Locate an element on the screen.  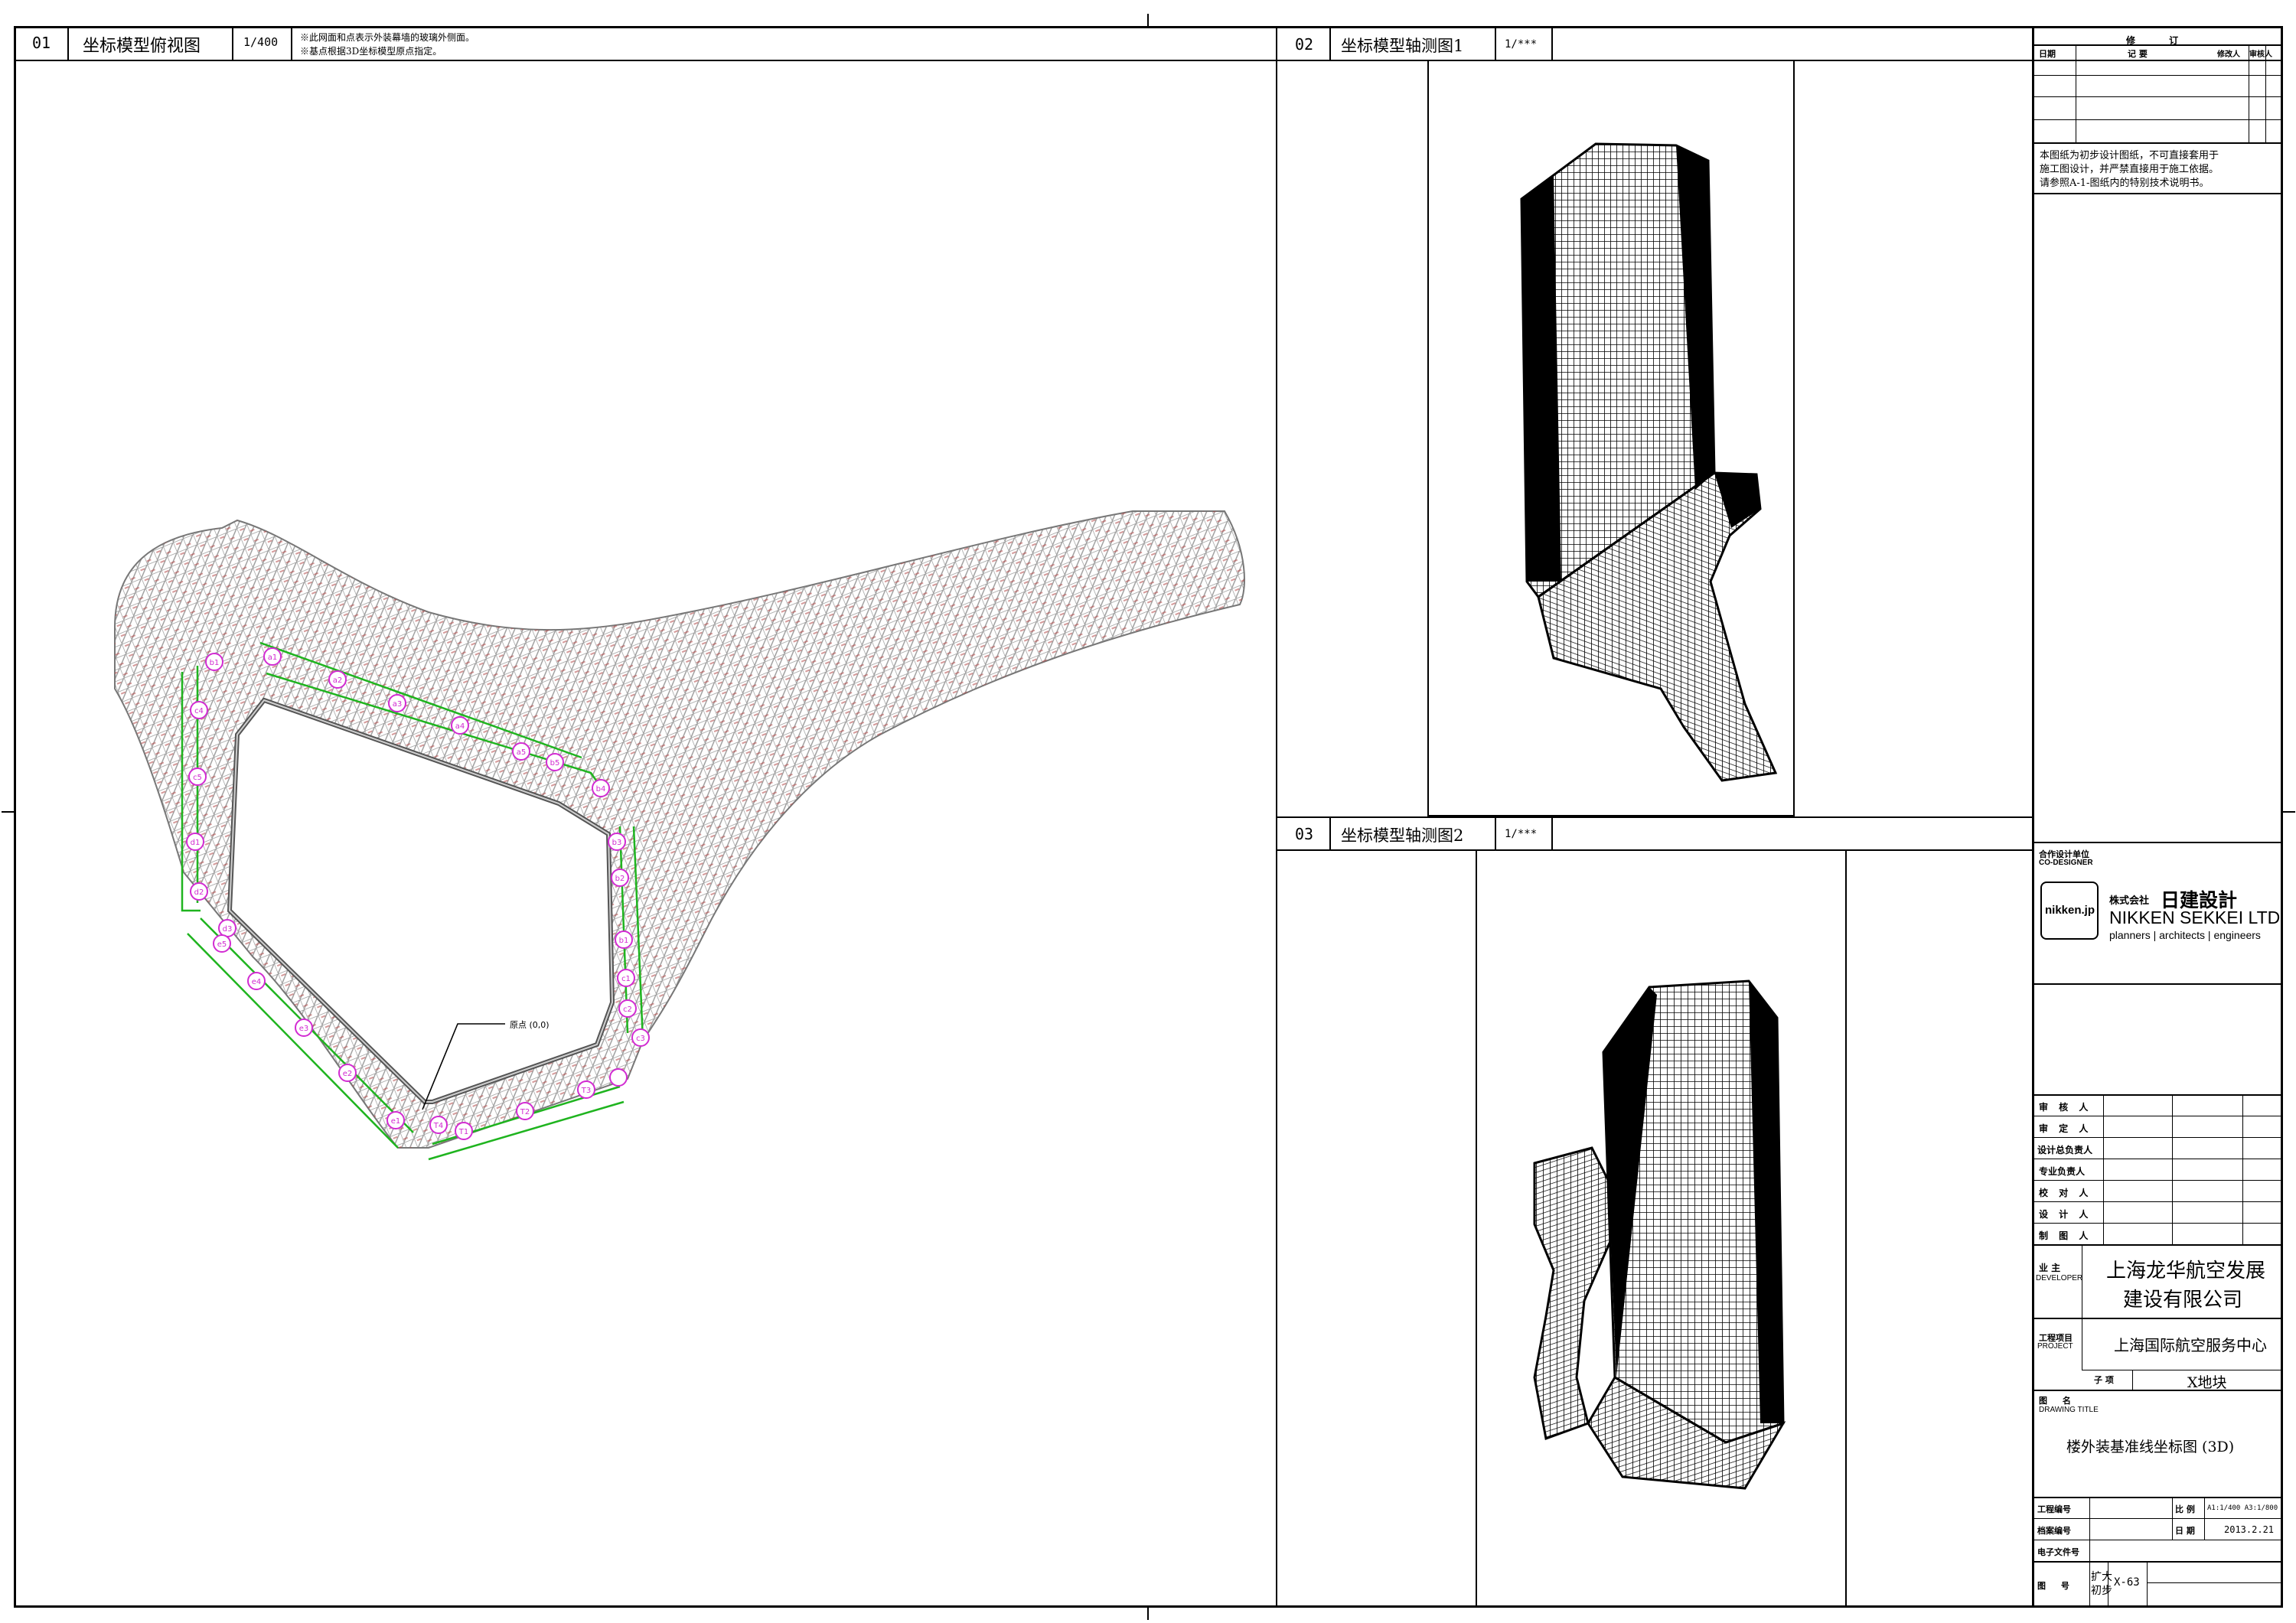
drawing-no: X-63 is located at coordinates (2127, 1583).